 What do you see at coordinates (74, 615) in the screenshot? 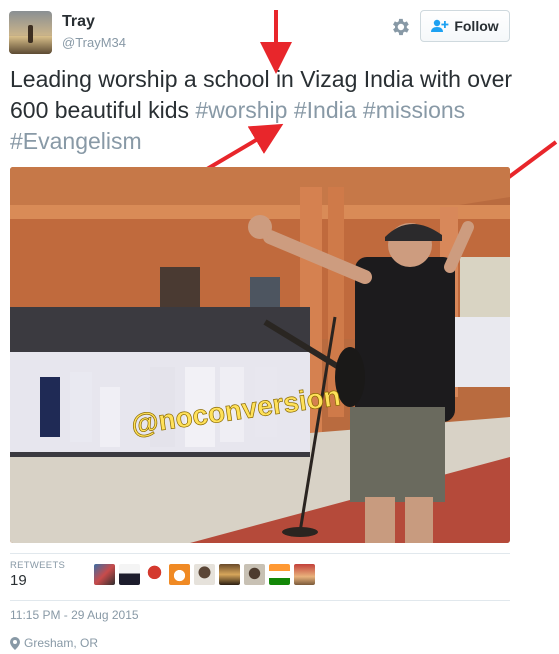
I see `tweet-timestamp: 11:15 PM - 29 Aug 2015` at bounding box center [74, 615].